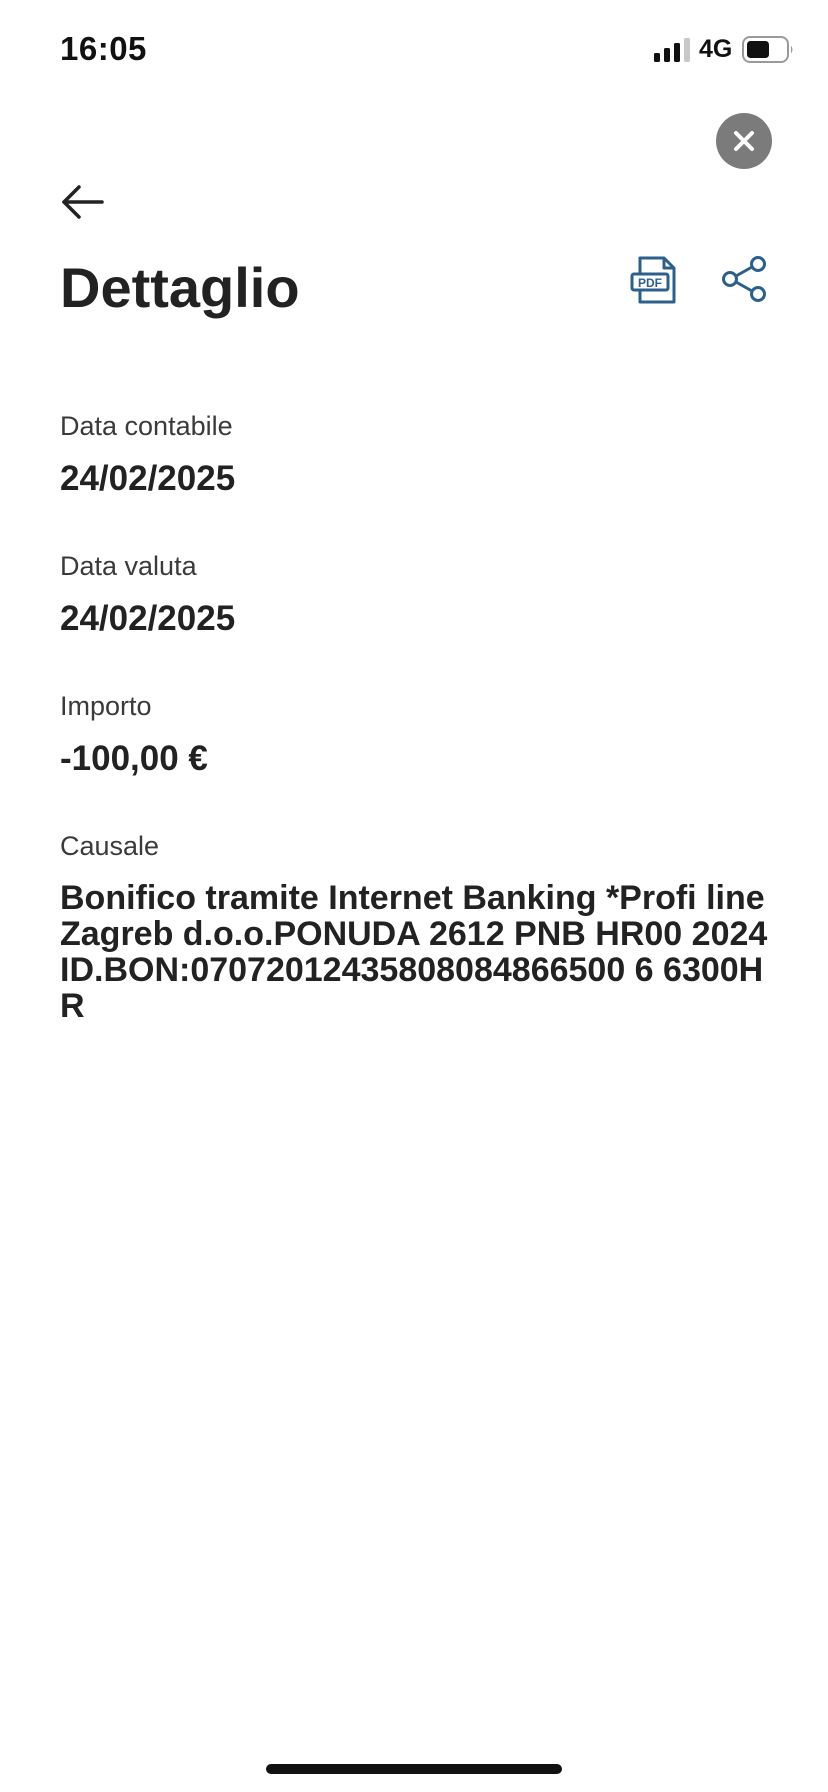  Describe the element at coordinates (672, 50) in the screenshot. I see `signal-strength-icon` at that location.